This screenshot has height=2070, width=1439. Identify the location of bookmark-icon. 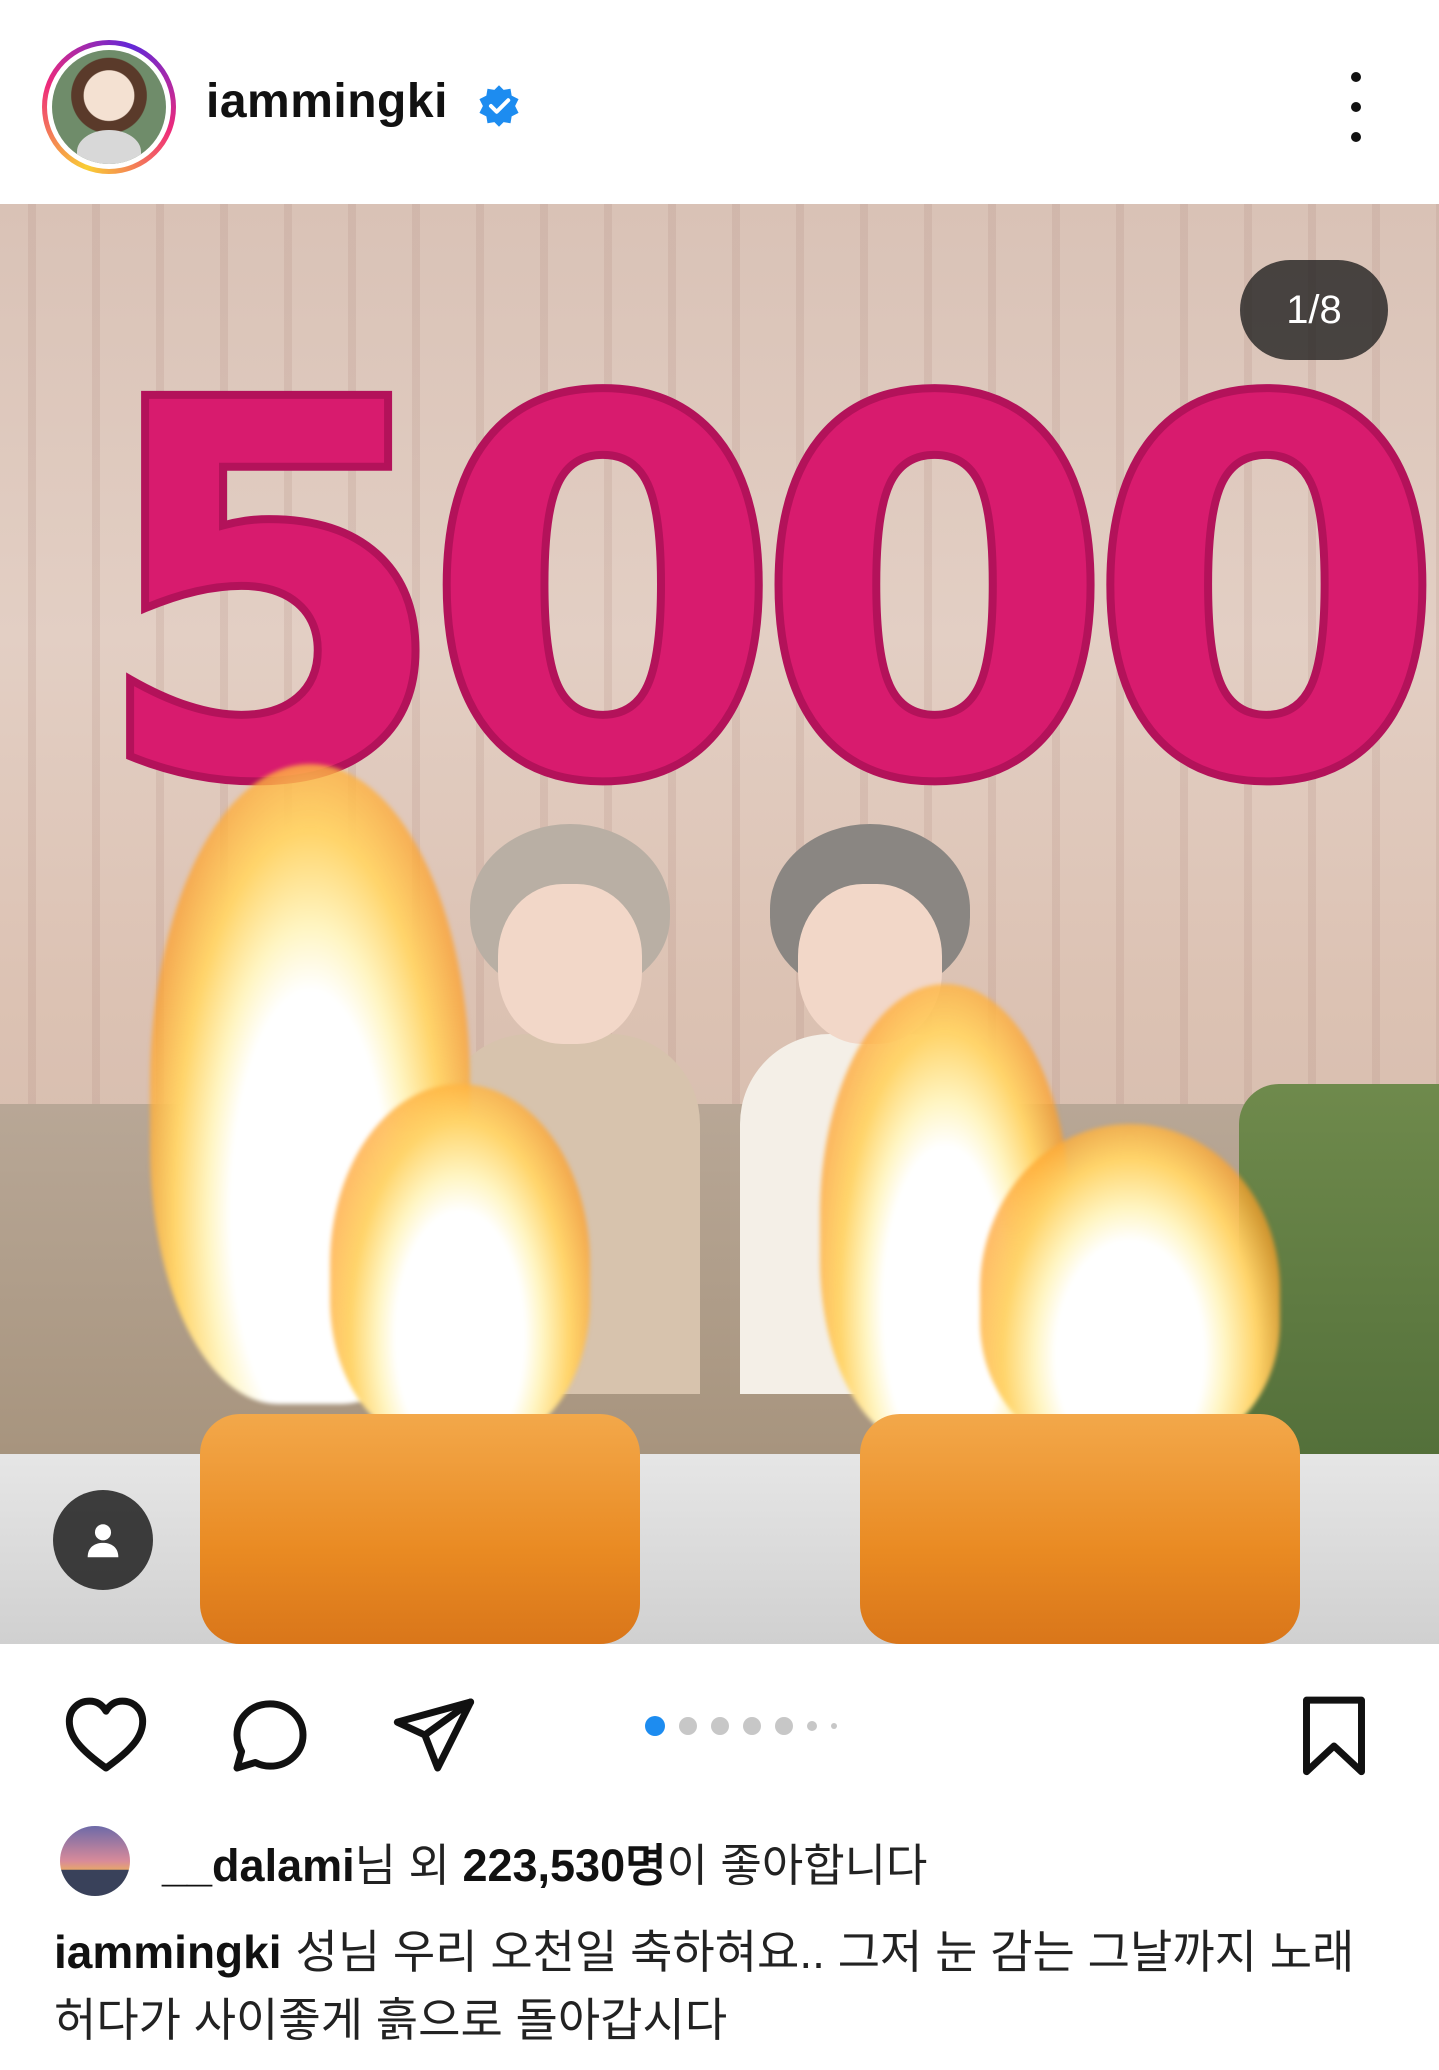
(1334, 1735).